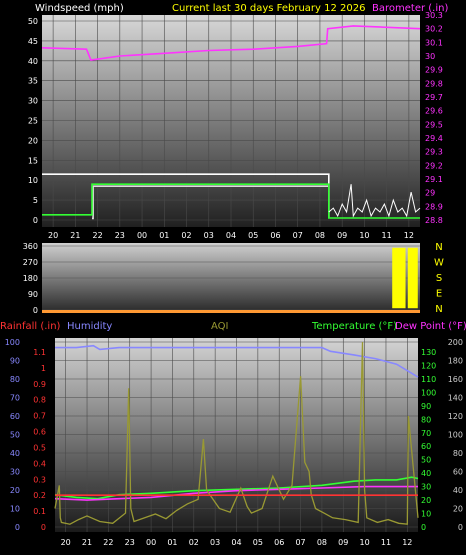  What do you see at coordinates (39, 432) in the screenshot?
I see `rainfall-tick-label: 0.6` at bounding box center [39, 432].